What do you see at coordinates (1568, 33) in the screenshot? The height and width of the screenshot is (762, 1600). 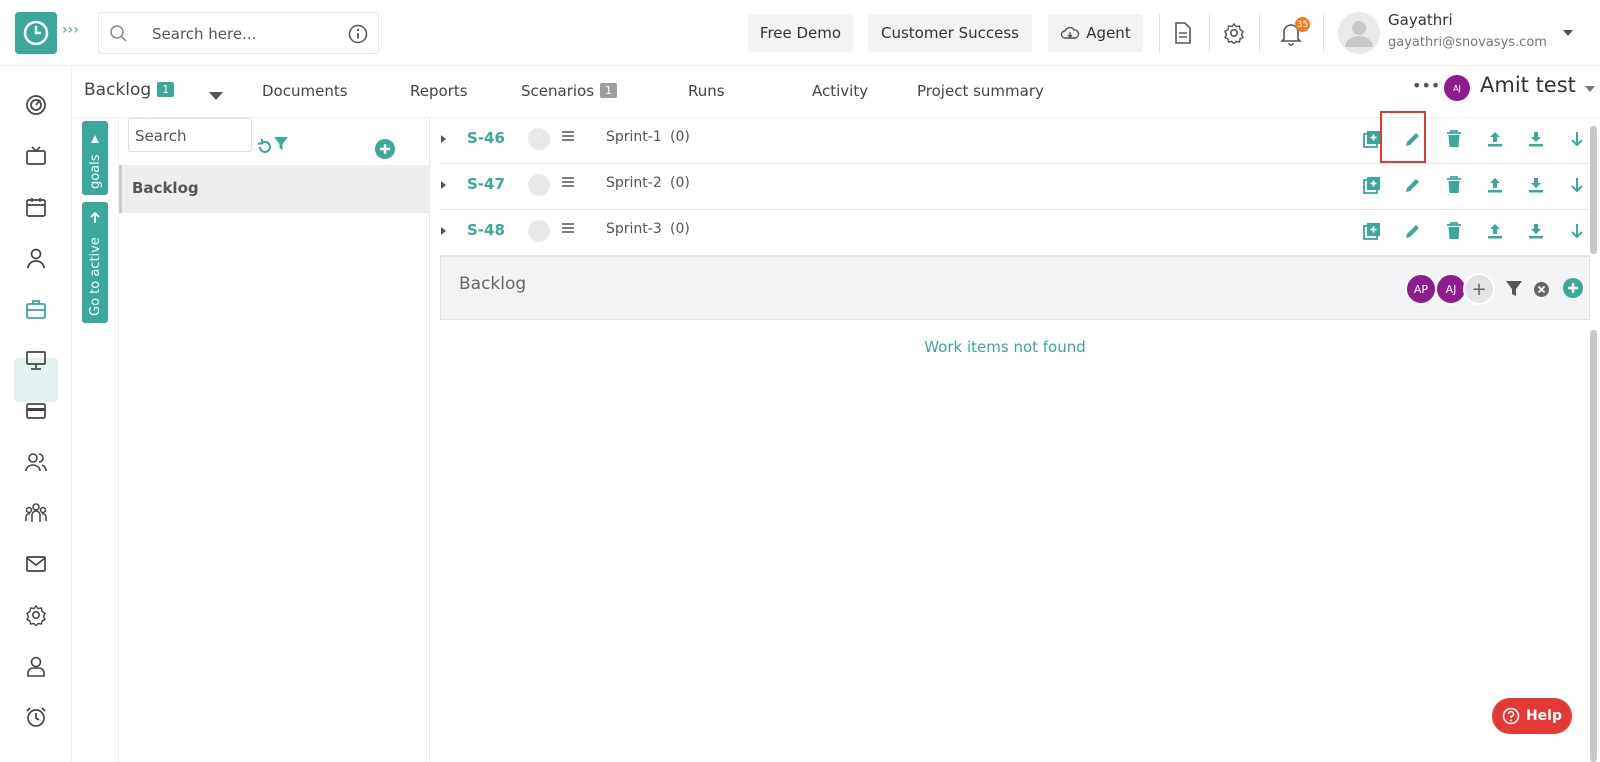 I see `user-menu-chevron-down-icon` at bounding box center [1568, 33].